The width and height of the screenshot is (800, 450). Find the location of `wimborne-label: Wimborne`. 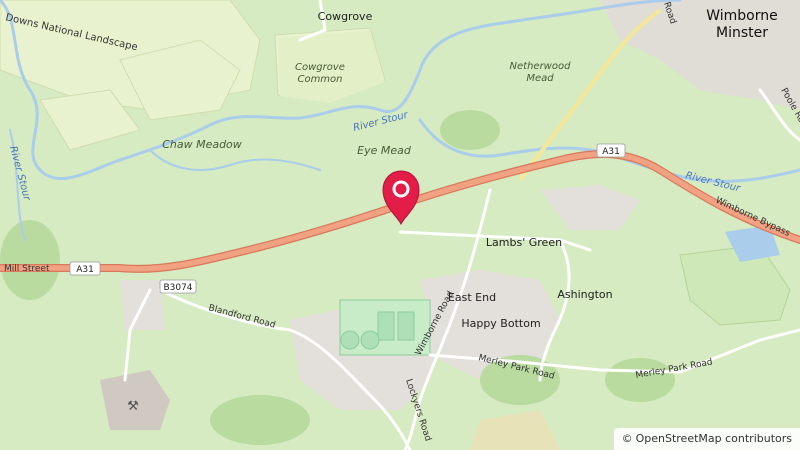

wimborne-label: Wimborne is located at coordinates (742, 16).